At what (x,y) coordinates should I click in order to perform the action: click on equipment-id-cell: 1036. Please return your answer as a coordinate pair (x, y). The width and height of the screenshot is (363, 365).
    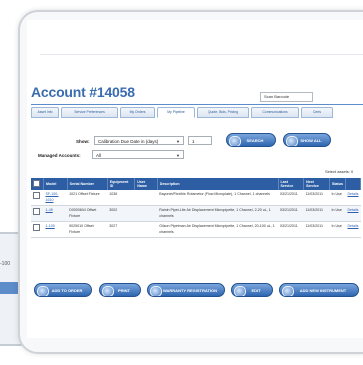
    Looking at the image, I should click on (121, 198).